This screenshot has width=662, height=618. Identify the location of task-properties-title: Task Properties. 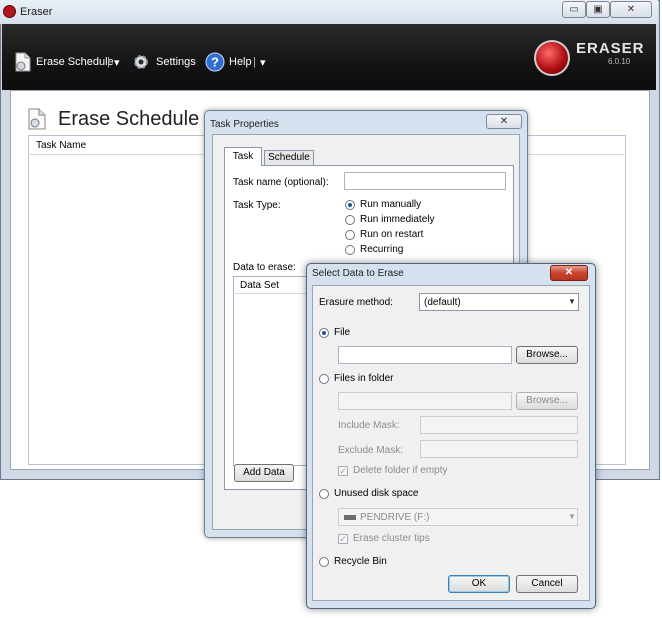
(244, 124).